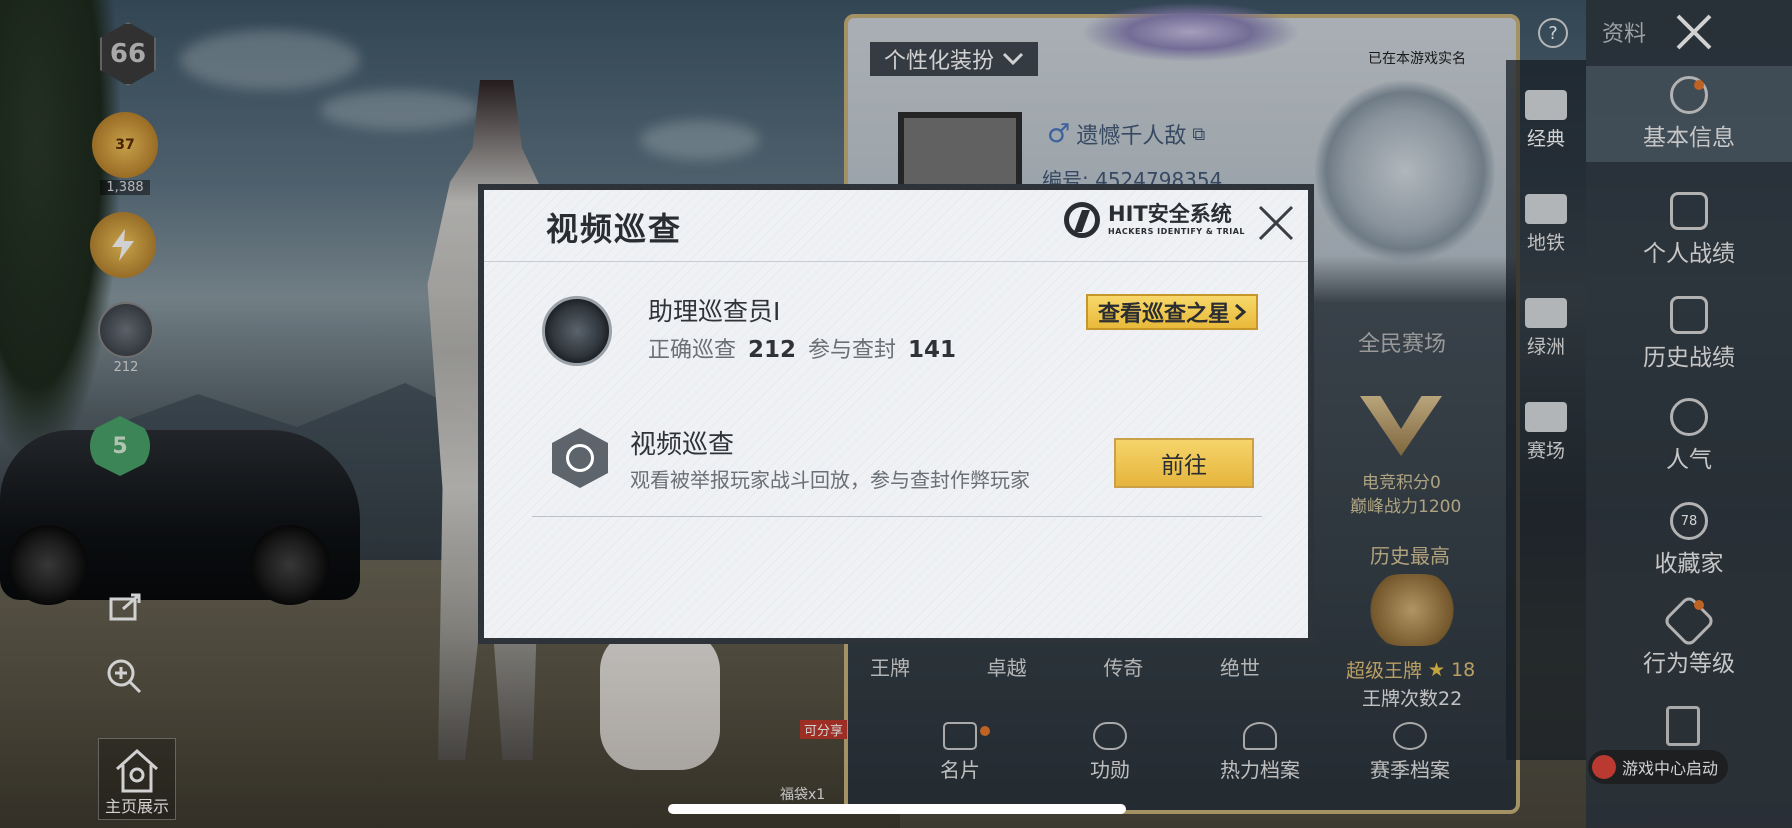 Image resolution: width=1792 pixels, height=828 pixels. What do you see at coordinates (1177, 231) in the screenshot?
I see `hit-logo-subtitle: HACKERS IDENTIFY & TRIAL` at bounding box center [1177, 231].